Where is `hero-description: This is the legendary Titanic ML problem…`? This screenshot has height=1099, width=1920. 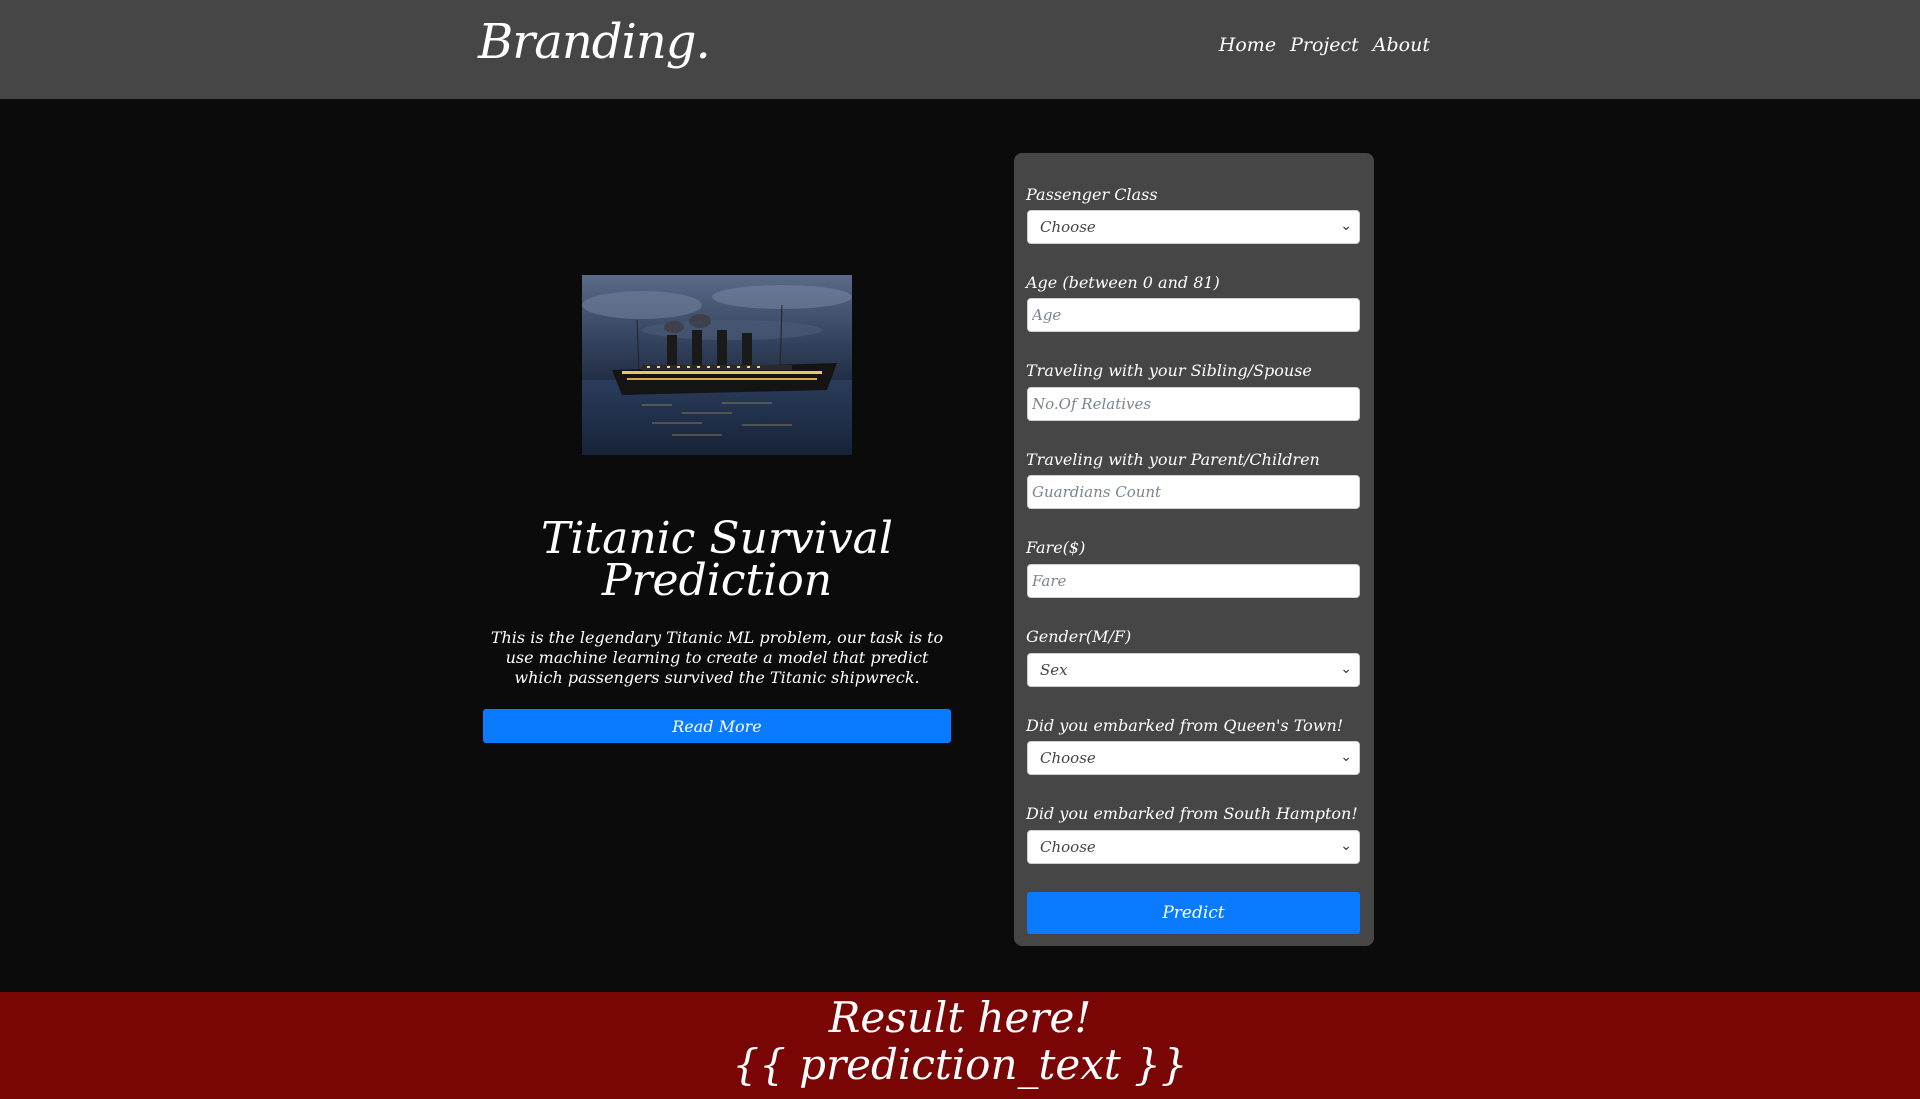 hero-description: This is the legendary Titanic ML problem… is located at coordinates (717, 657).